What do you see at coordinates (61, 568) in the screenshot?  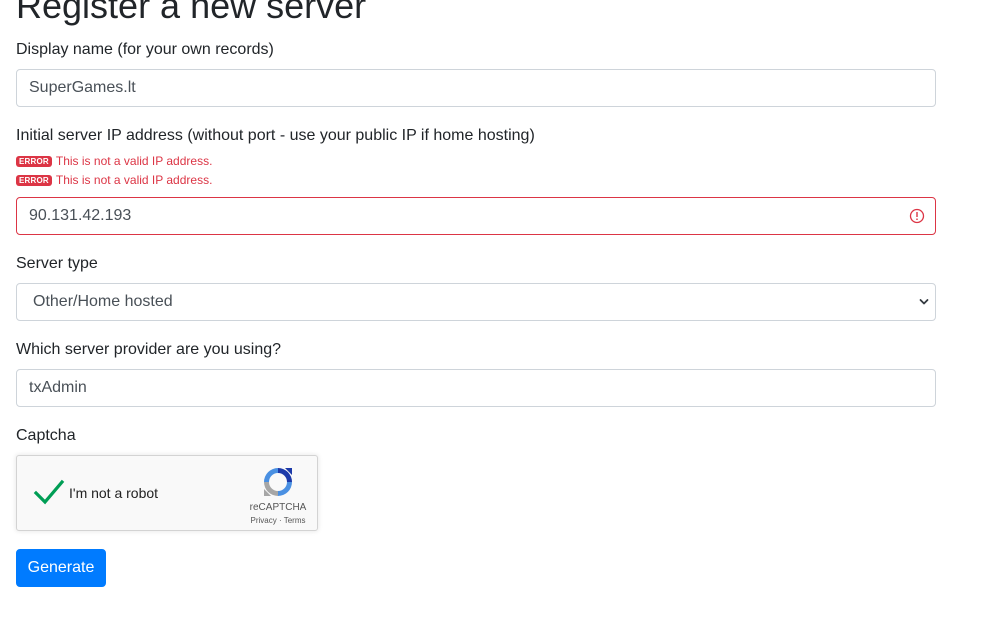 I see `generate-button: Generate` at bounding box center [61, 568].